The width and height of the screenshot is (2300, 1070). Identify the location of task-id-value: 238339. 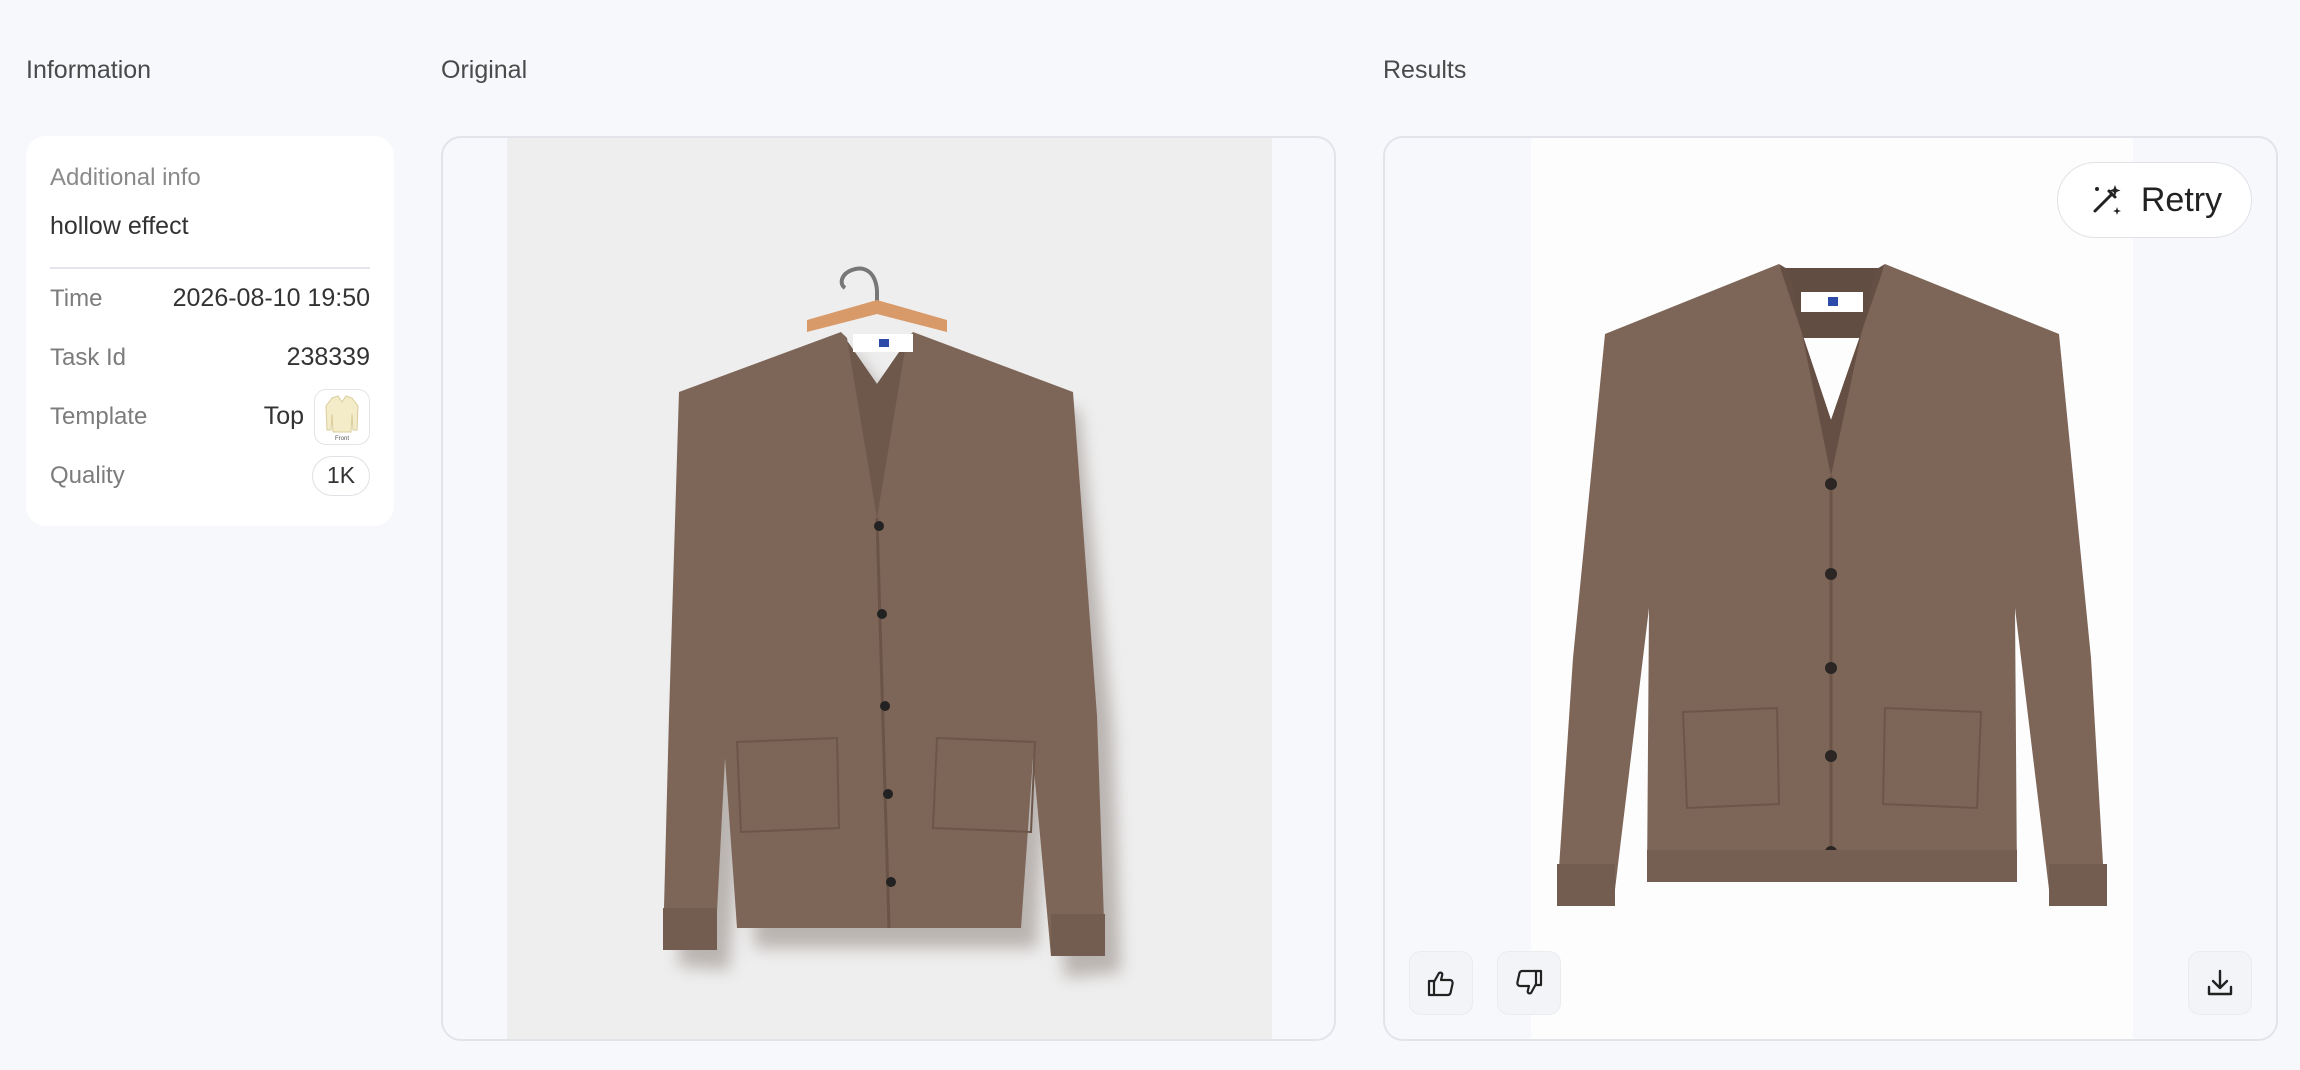
(328, 357).